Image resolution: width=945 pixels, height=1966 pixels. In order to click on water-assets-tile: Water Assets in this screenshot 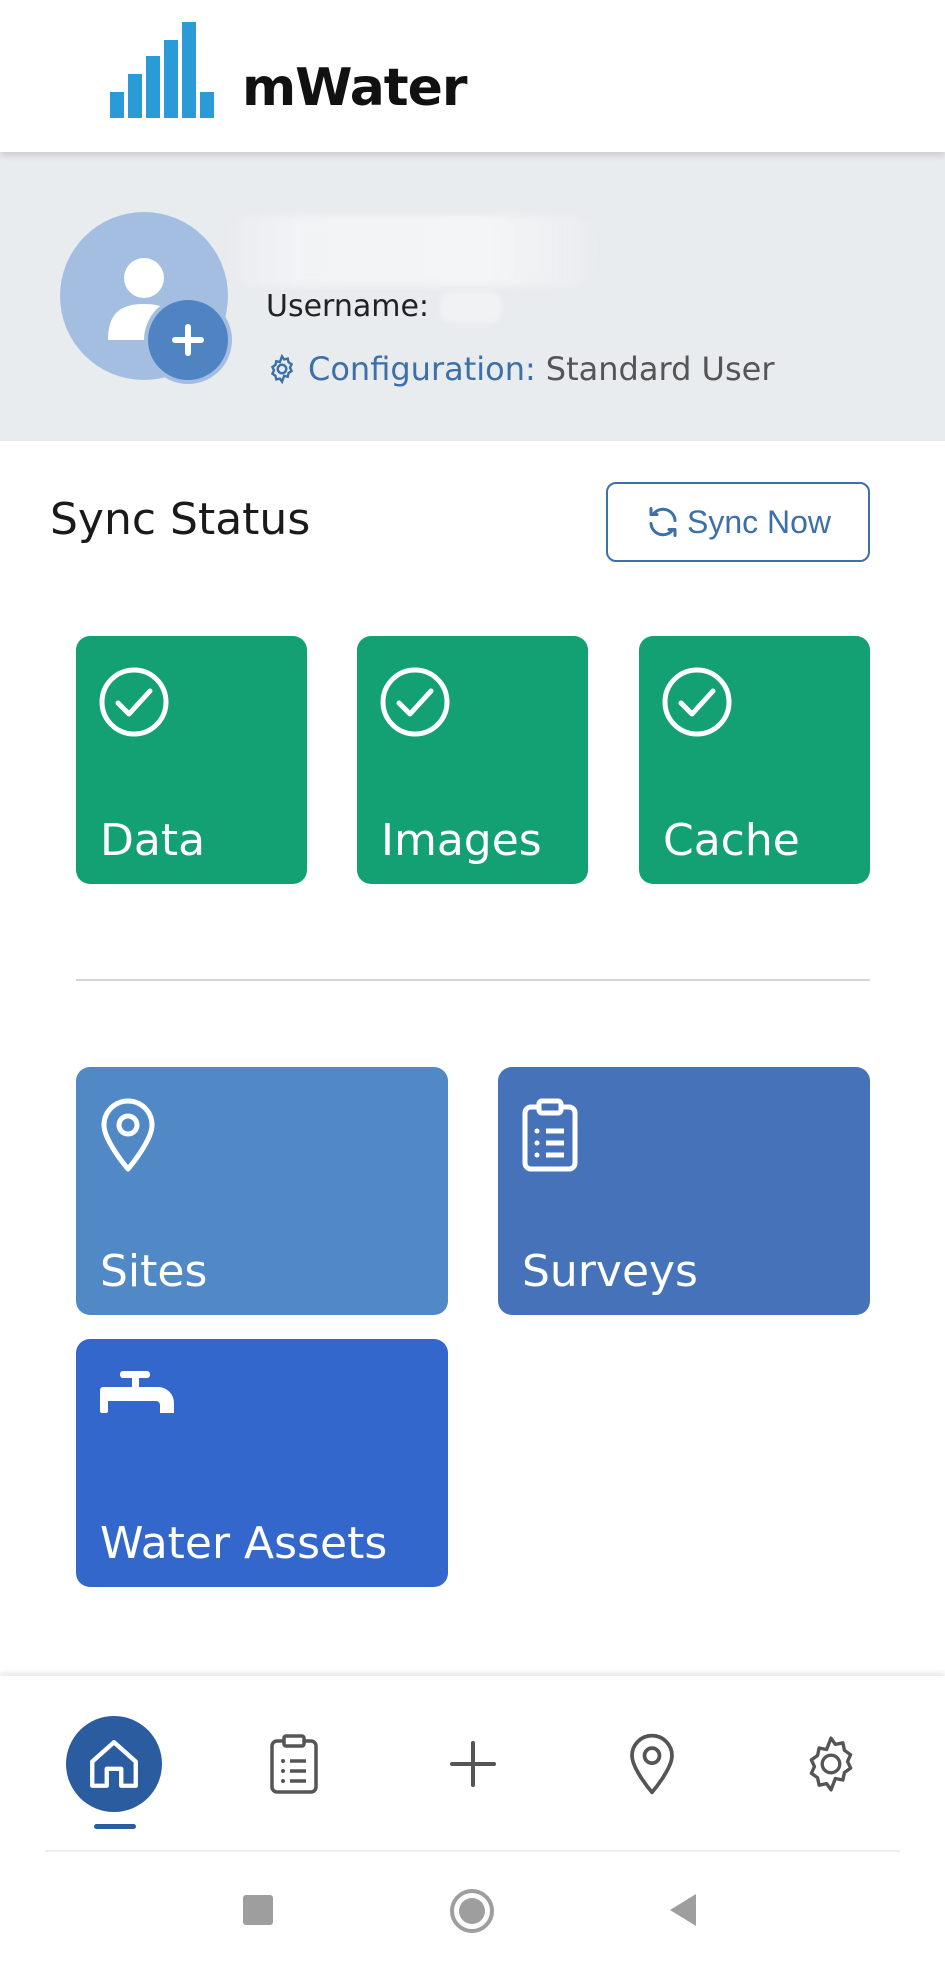, I will do `click(262, 1463)`.